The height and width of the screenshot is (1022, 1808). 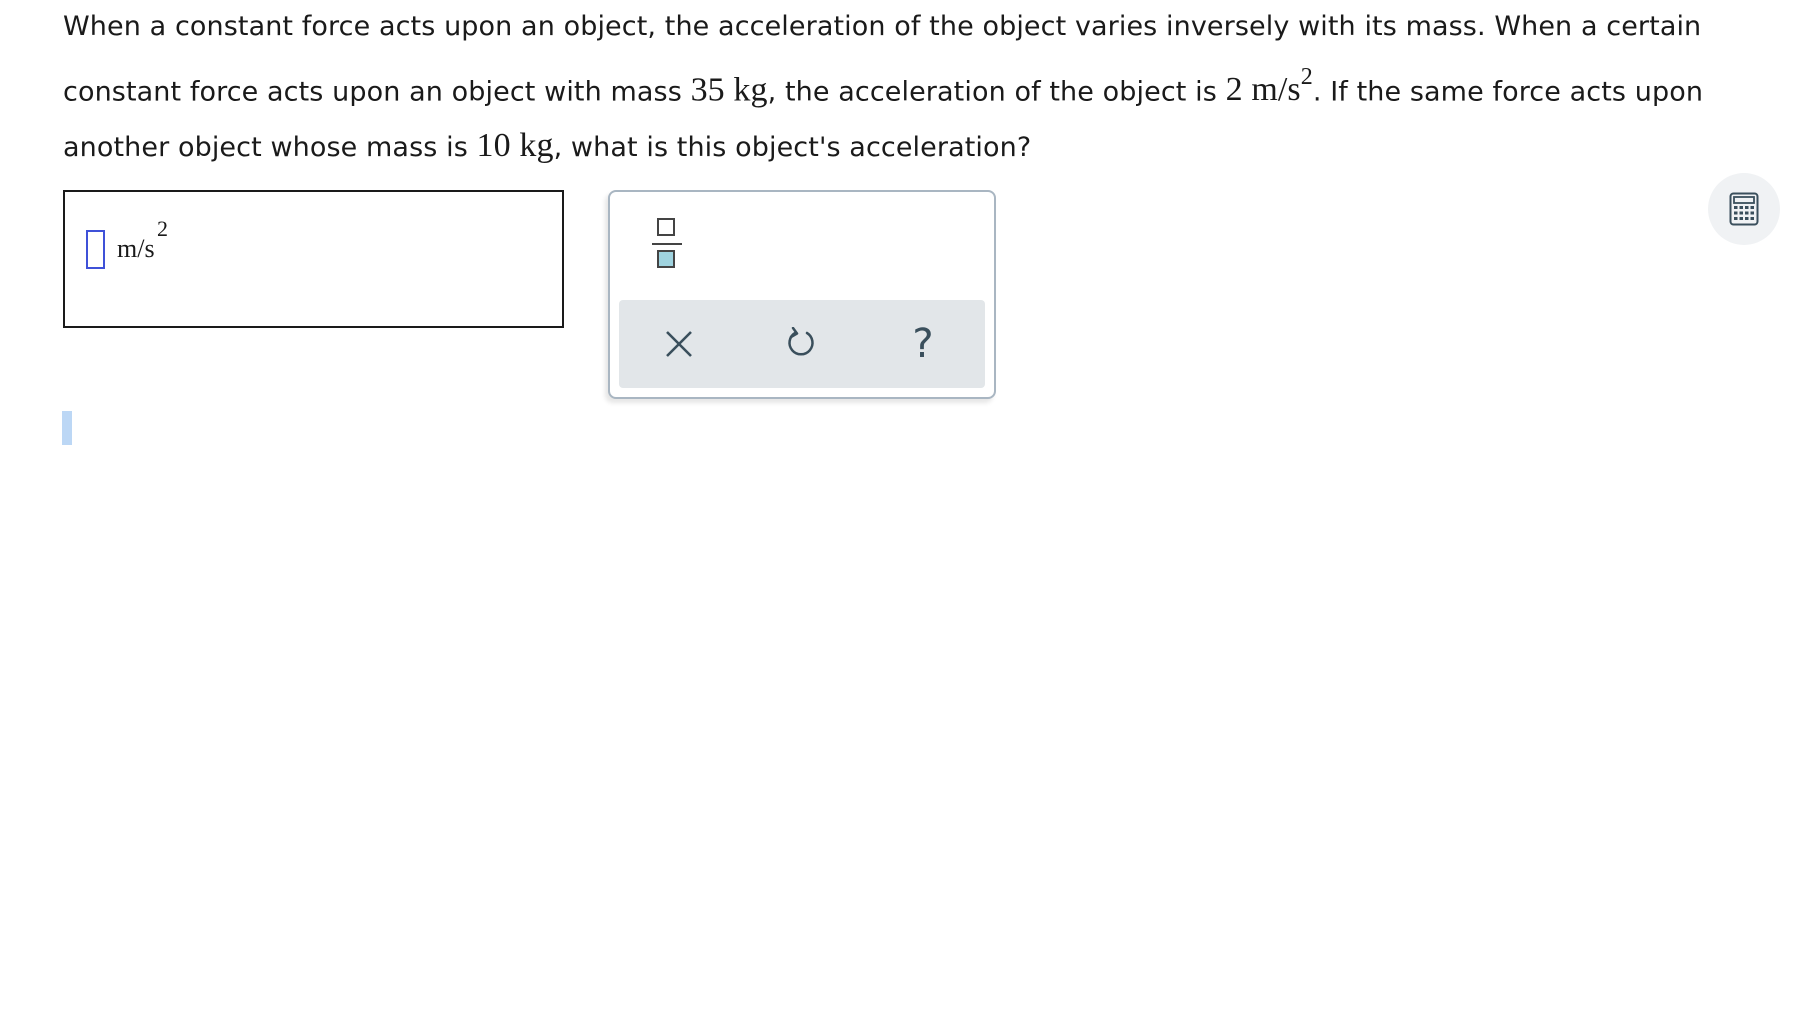 What do you see at coordinates (67, 428) in the screenshot?
I see `text-caret` at bounding box center [67, 428].